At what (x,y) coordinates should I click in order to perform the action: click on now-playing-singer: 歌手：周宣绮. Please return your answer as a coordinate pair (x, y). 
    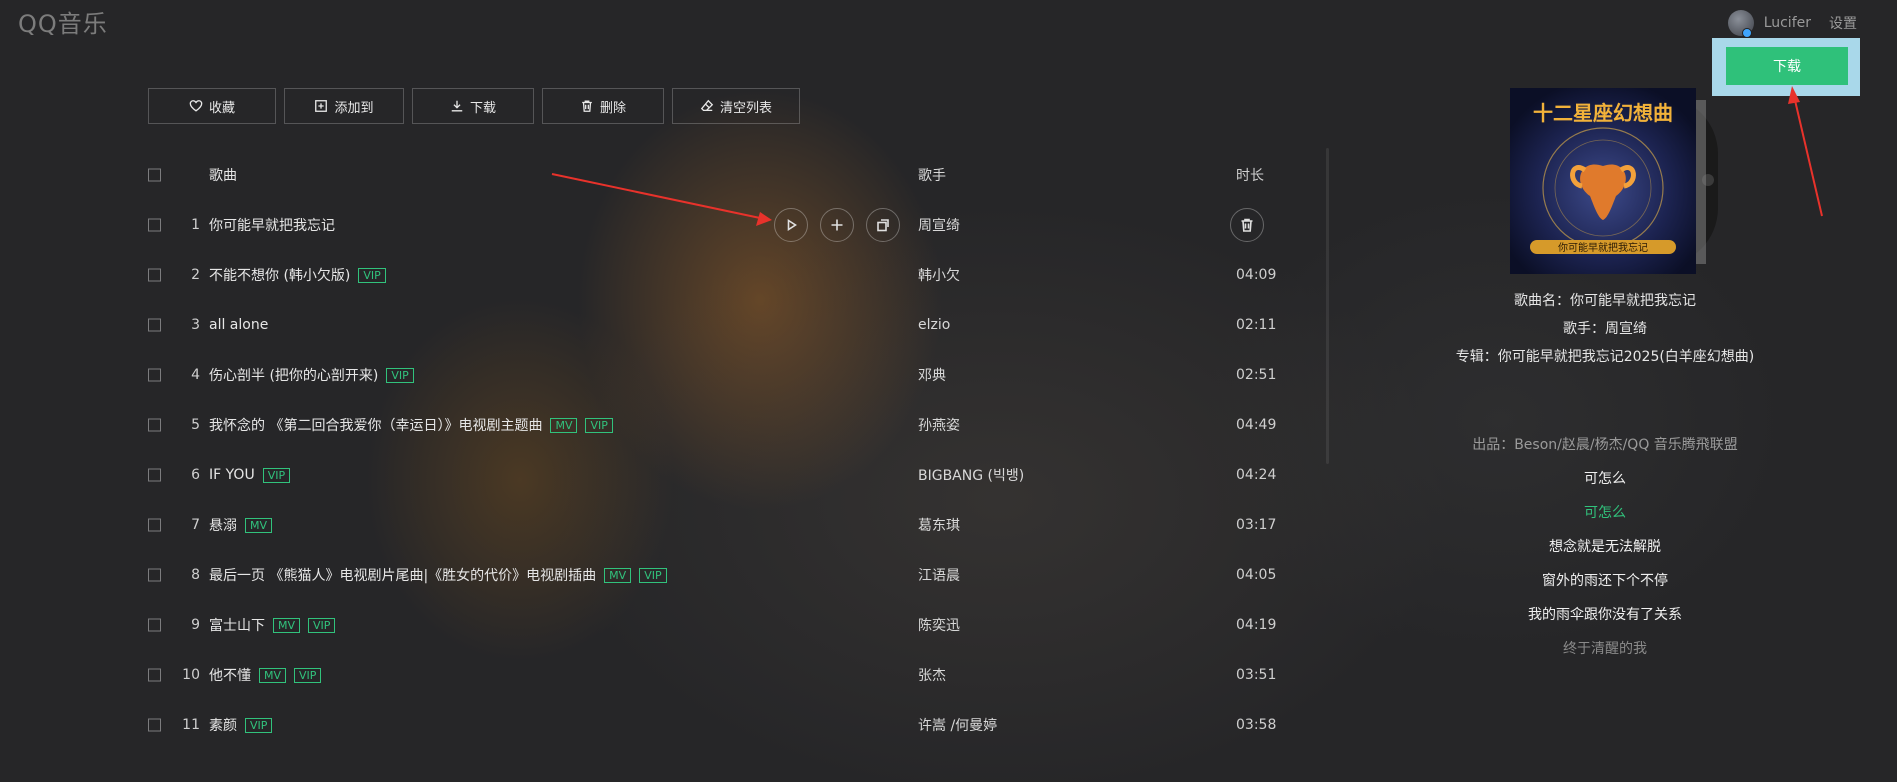
    Looking at the image, I should click on (1605, 329).